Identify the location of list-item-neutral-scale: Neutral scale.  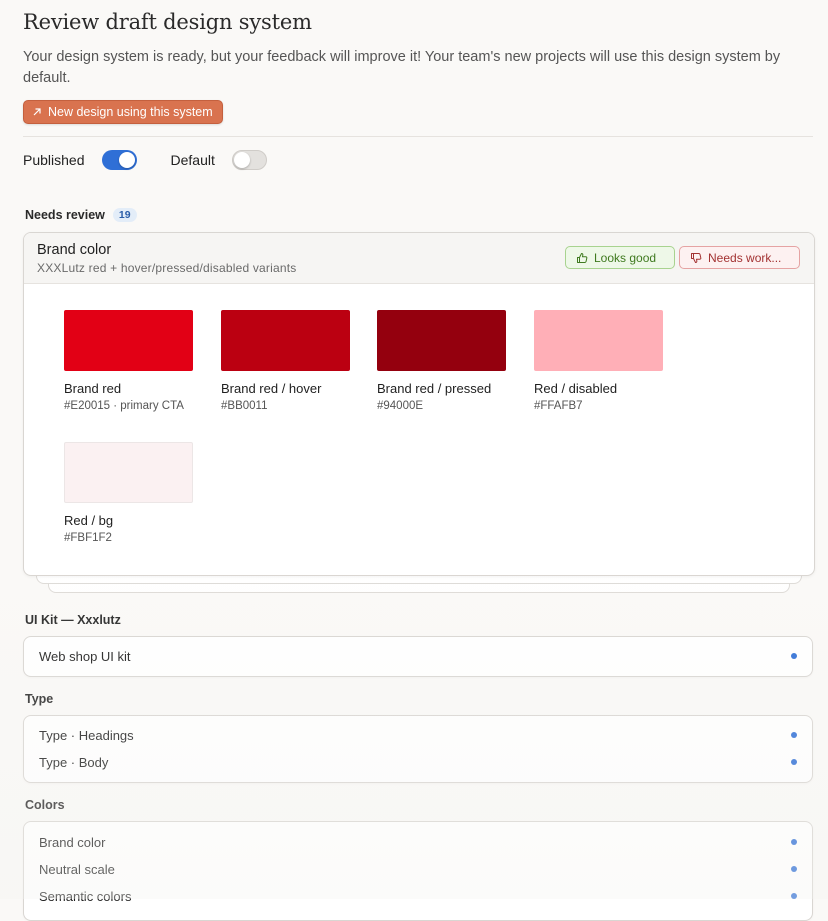
(418, 869).